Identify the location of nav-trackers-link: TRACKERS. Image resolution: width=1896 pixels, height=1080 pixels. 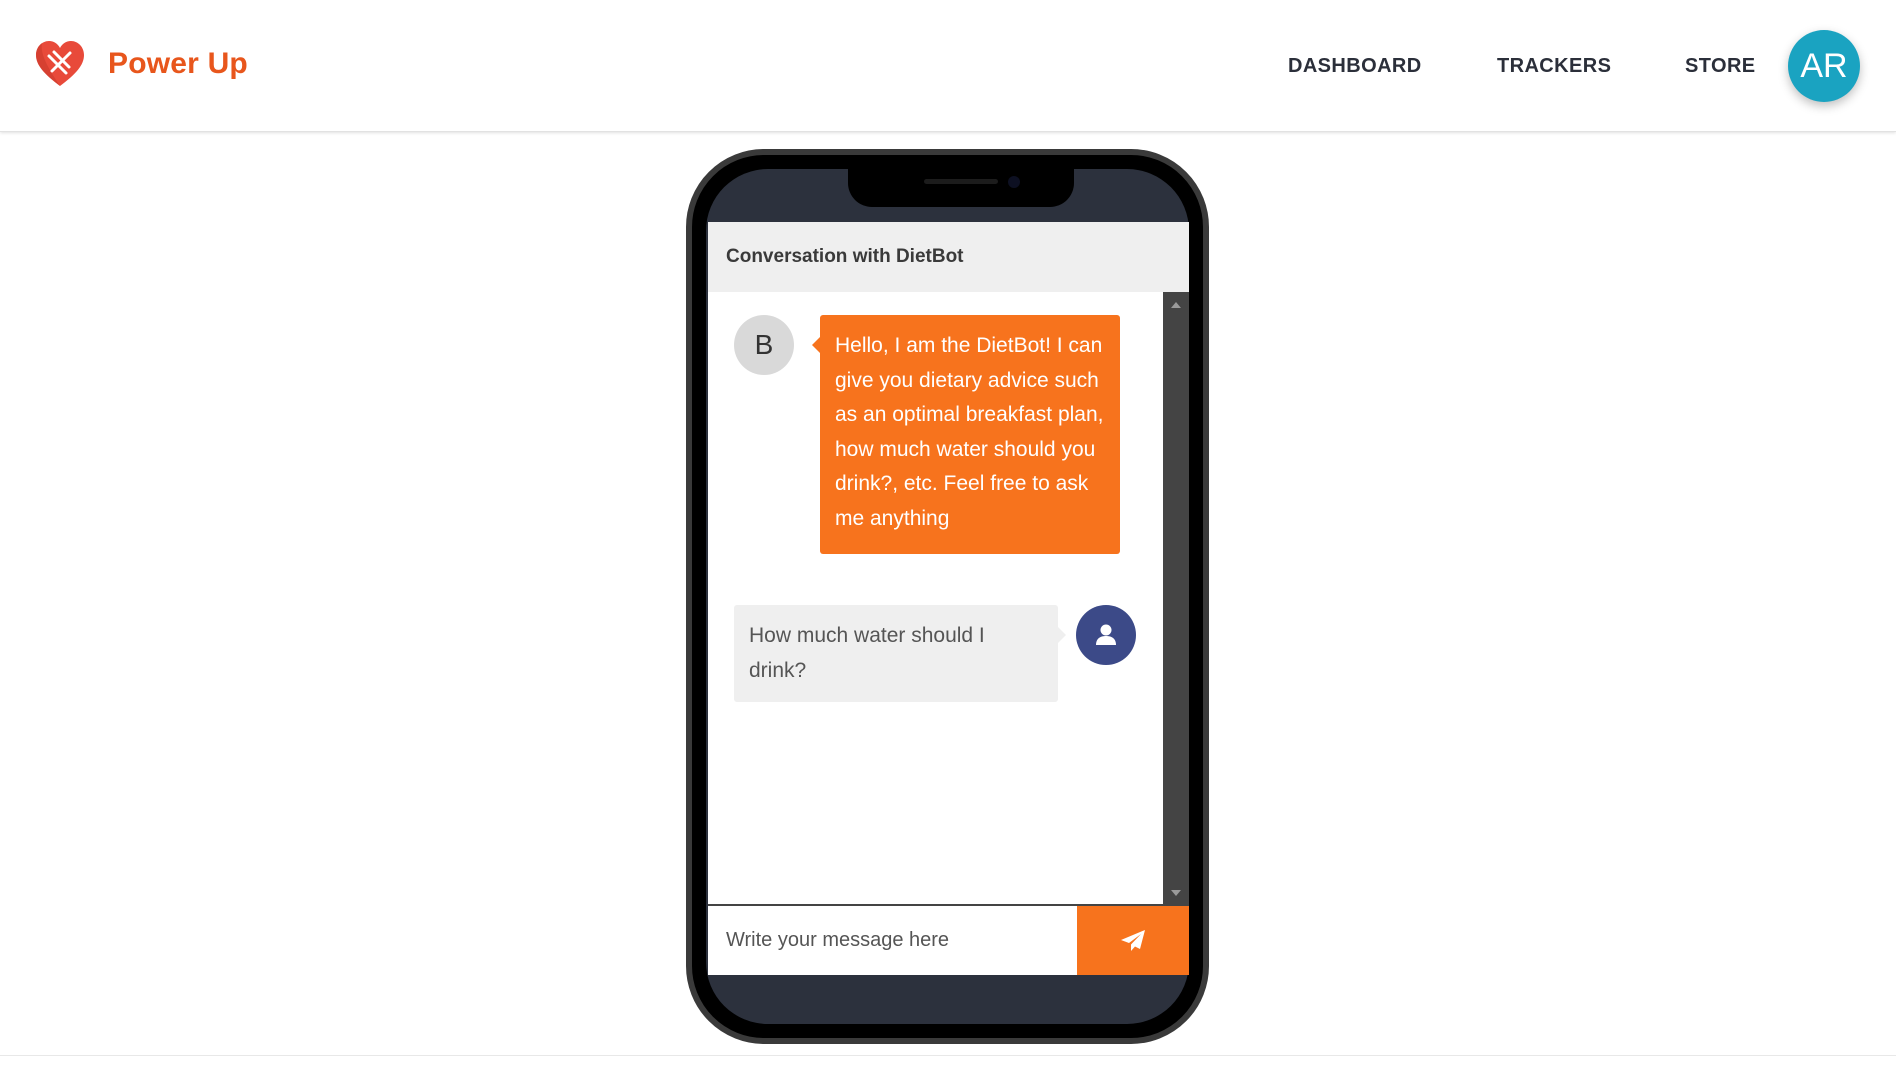
(1554, 66).